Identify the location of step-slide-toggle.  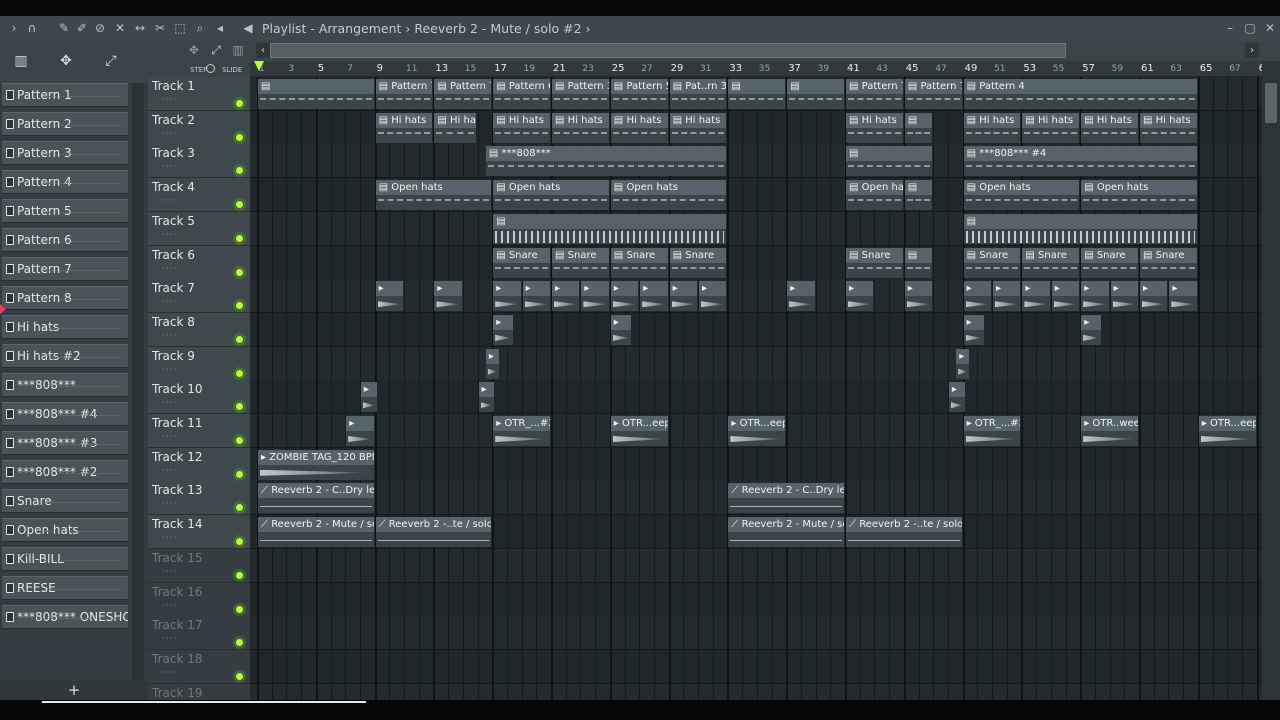
(210, 68).